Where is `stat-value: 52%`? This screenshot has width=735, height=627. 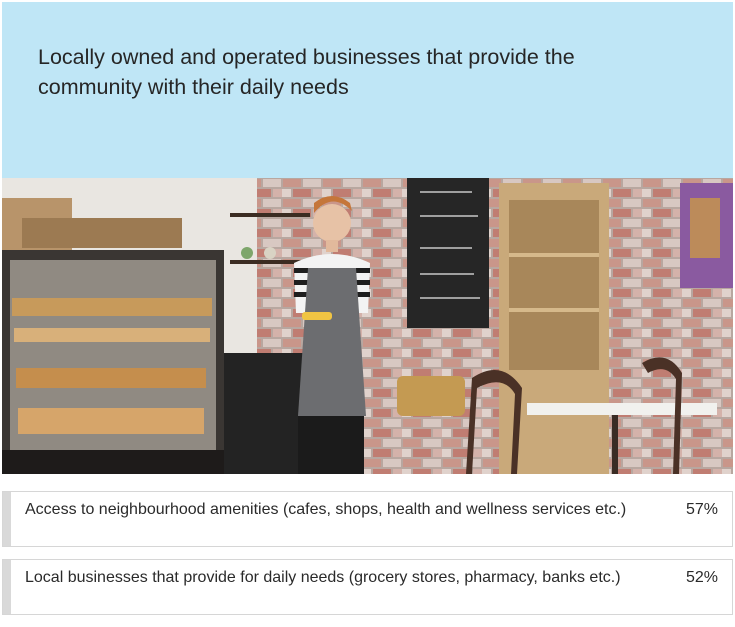
stat-value: 52% is located at coordinates (701, 577).